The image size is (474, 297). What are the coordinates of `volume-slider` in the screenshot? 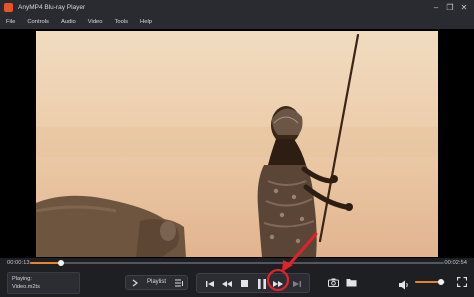 It's located at (430, 282).